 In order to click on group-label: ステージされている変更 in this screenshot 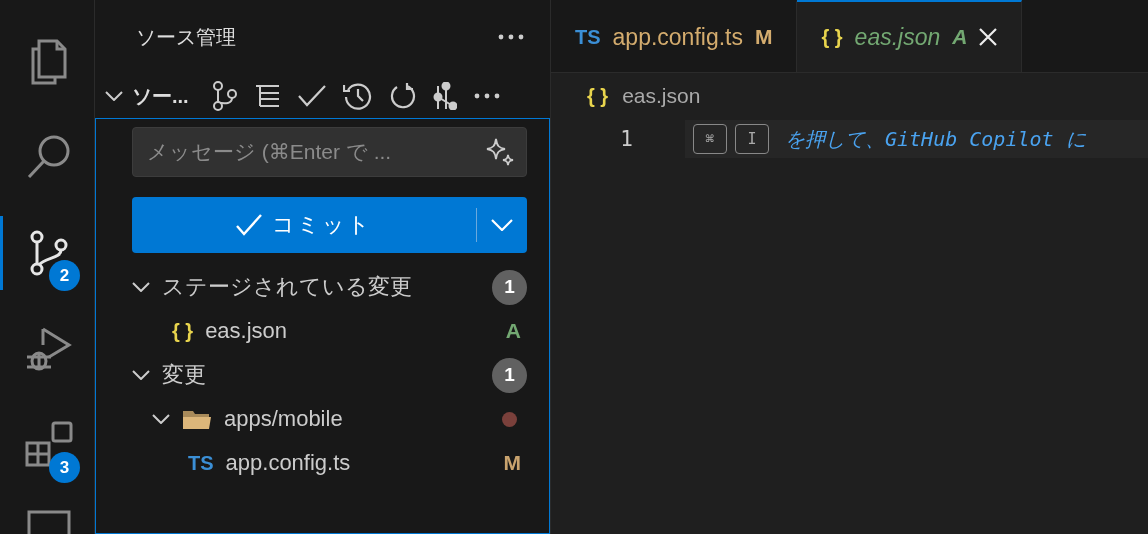, I will do `click(287, 287)`.